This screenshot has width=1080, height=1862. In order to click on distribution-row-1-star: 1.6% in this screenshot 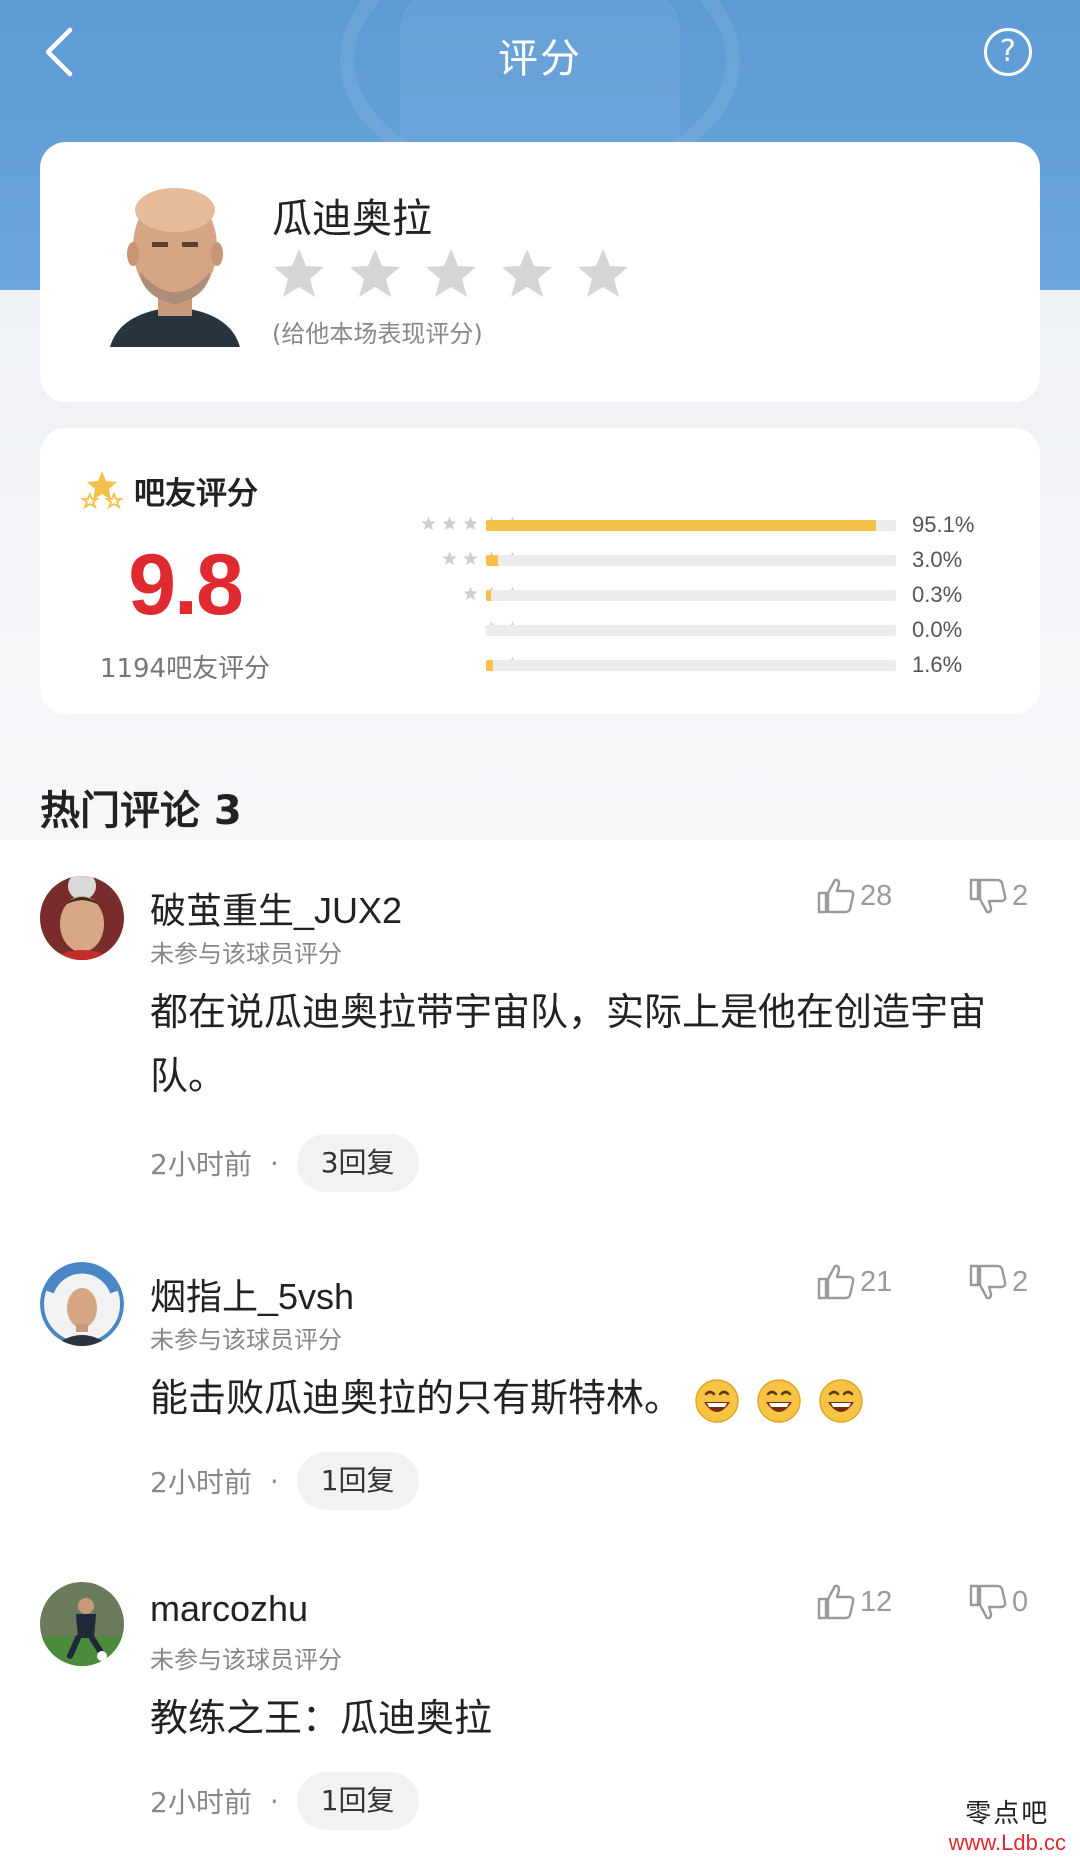, I will do `click(540, 667)`.